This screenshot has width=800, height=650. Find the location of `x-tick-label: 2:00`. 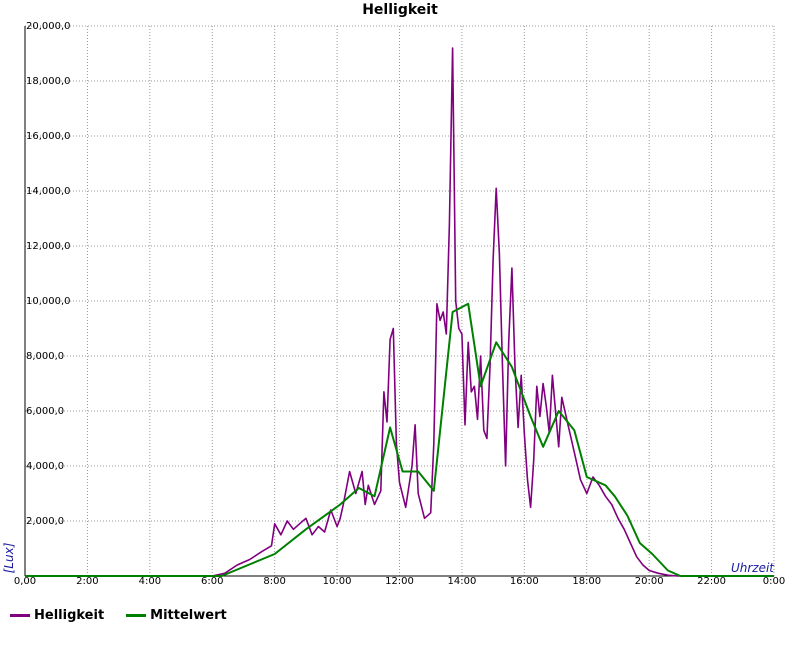

x-tick-label: 2:00 is located at coordinates (87, 581).